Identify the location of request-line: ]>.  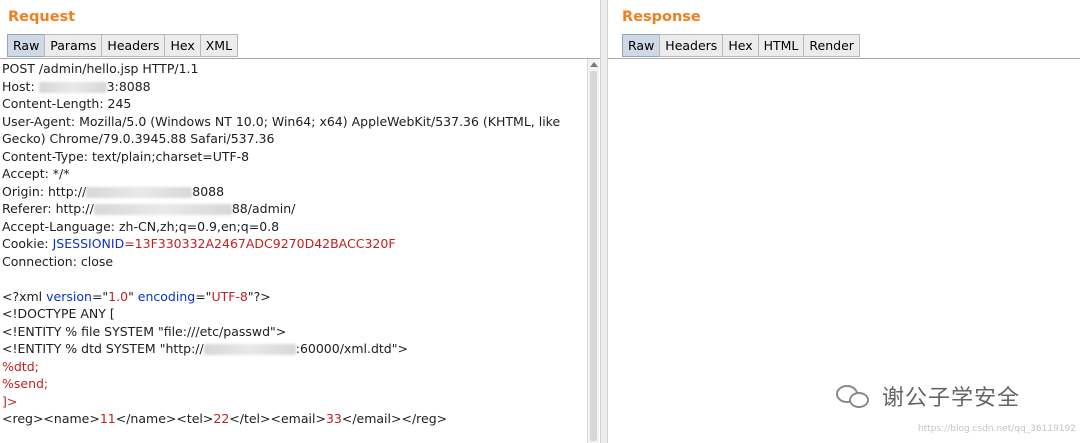
(10, 401).